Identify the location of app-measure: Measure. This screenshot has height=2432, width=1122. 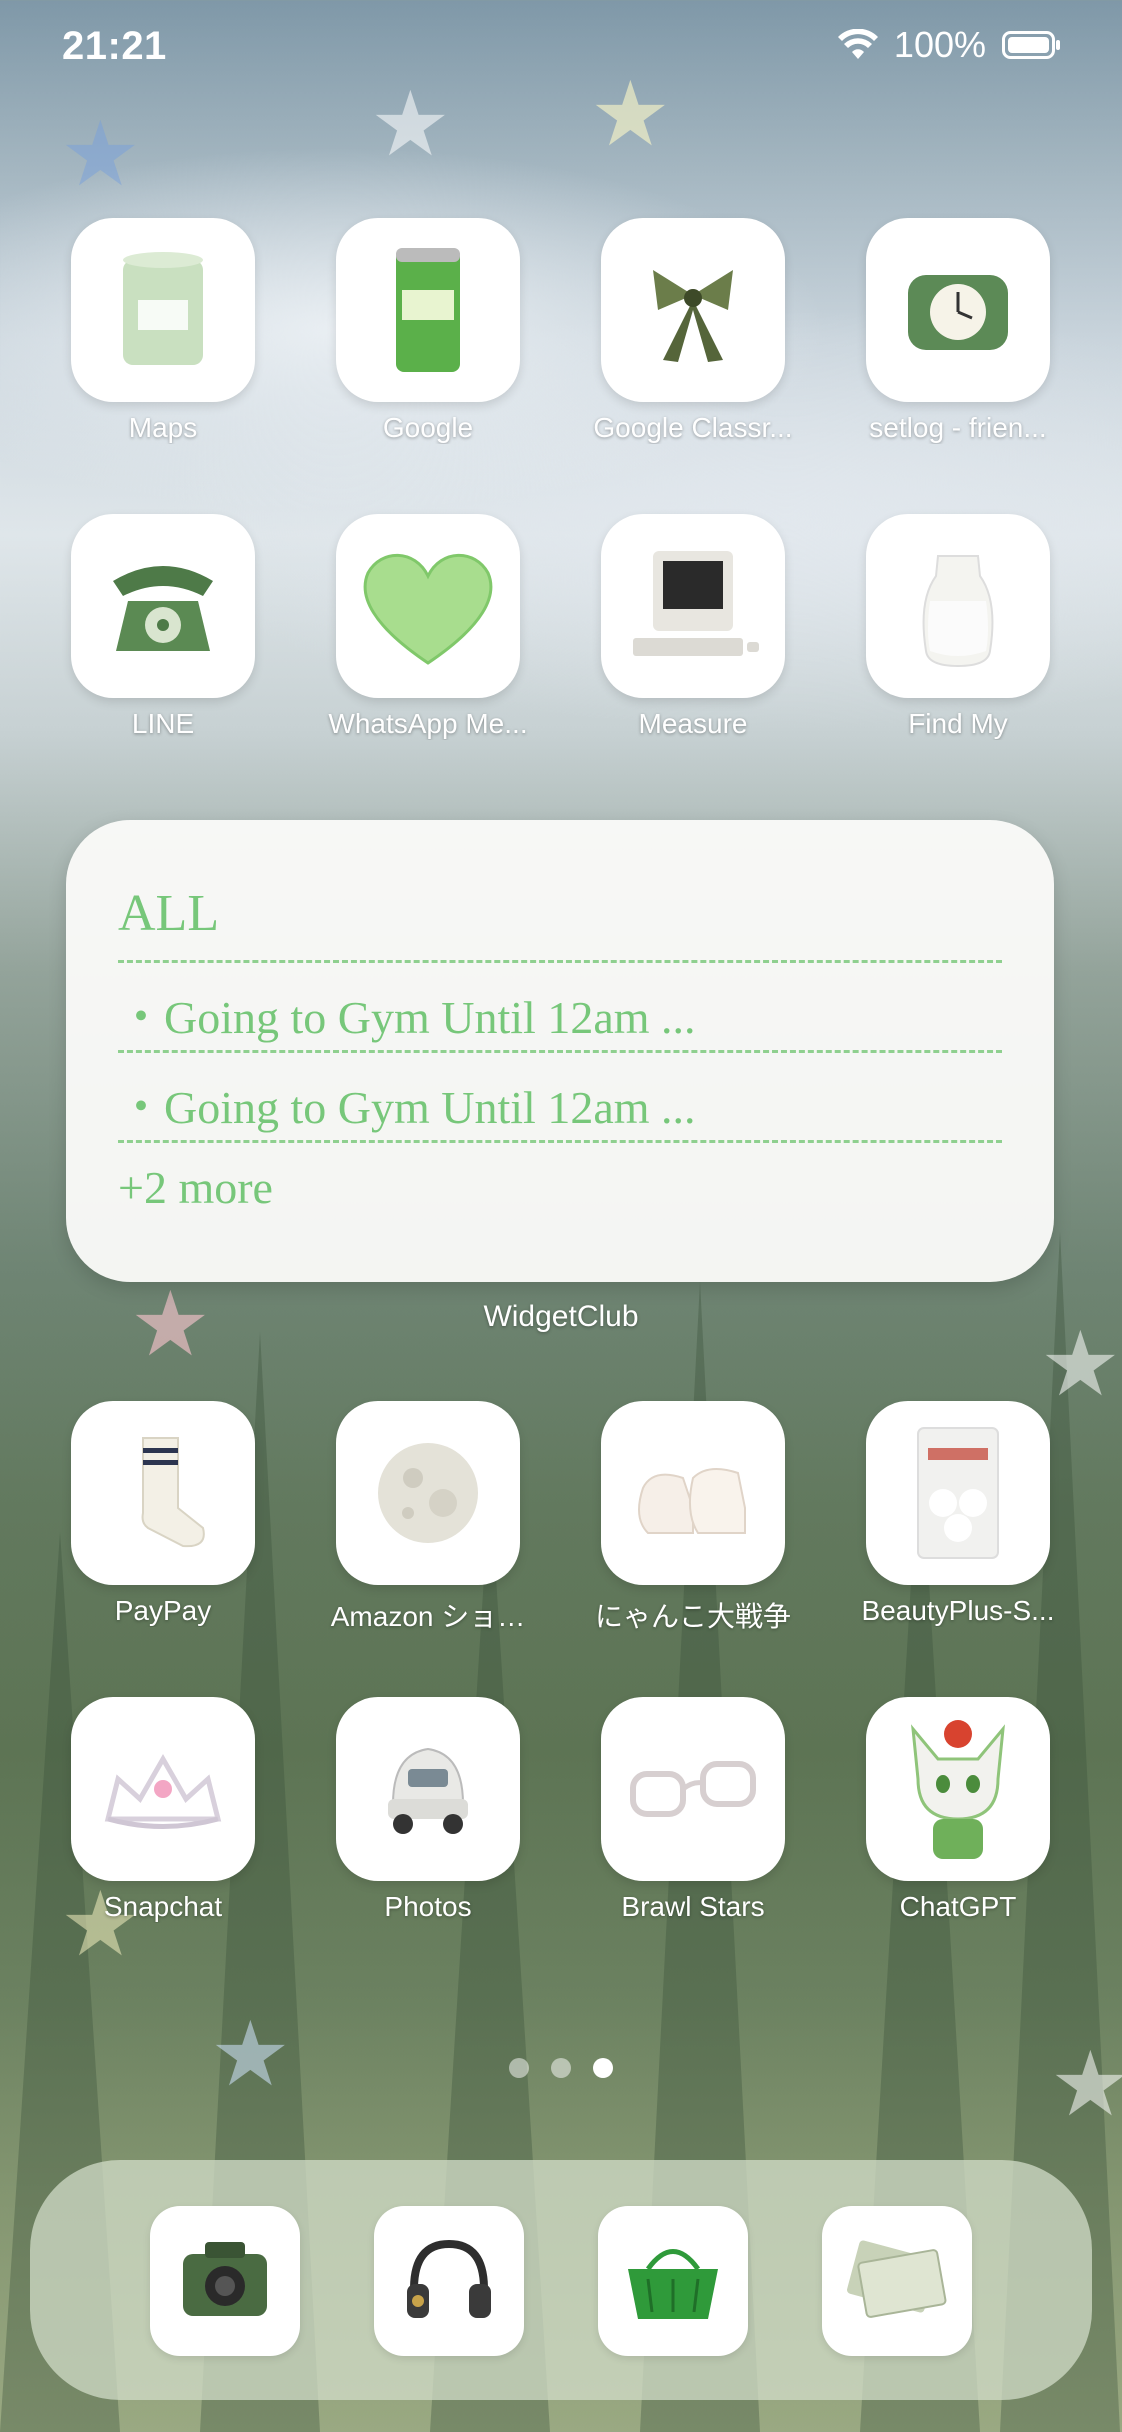
(693, 627).